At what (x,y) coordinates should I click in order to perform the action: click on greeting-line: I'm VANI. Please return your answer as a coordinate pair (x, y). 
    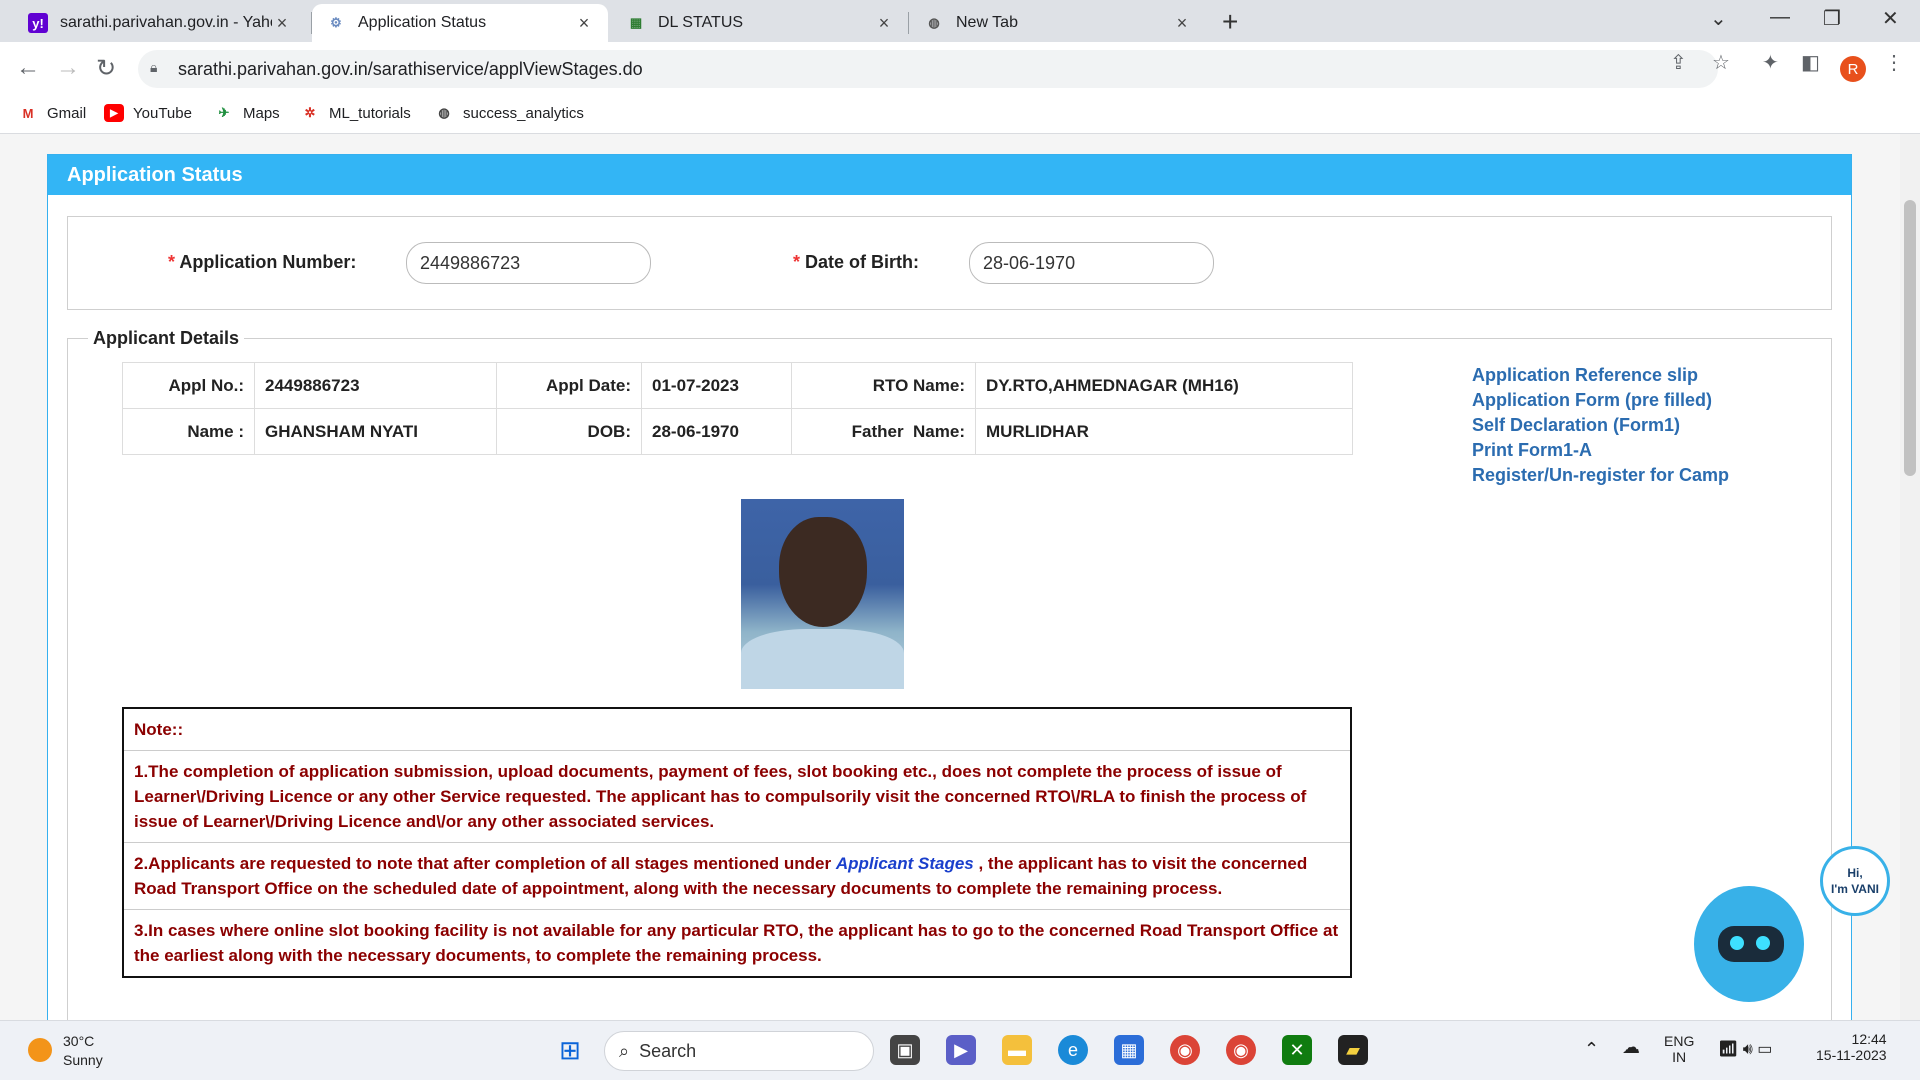
    Looking at the image, I should click on (1855, 889).